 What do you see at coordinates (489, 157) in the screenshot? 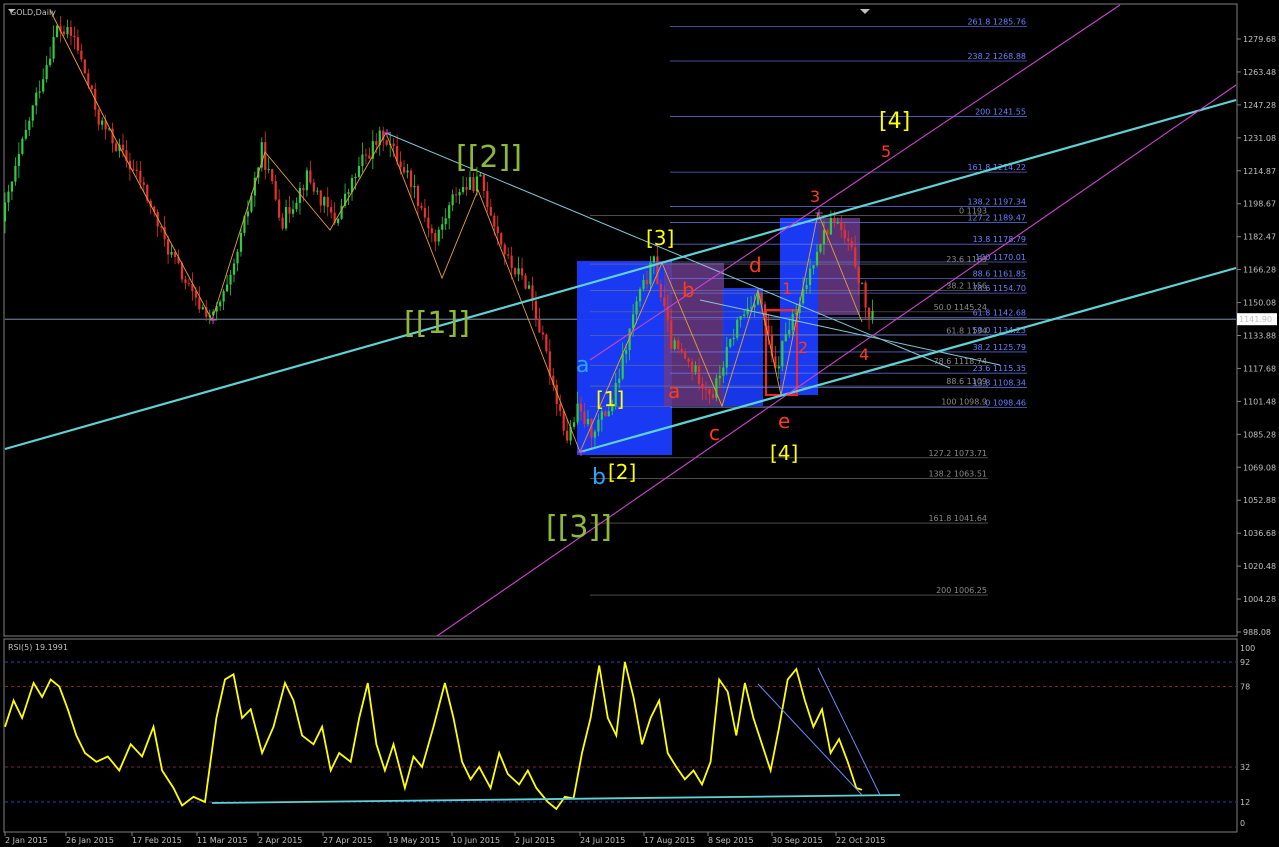
I see `wave-label: [[2]]` at bounding box center [489, 157].